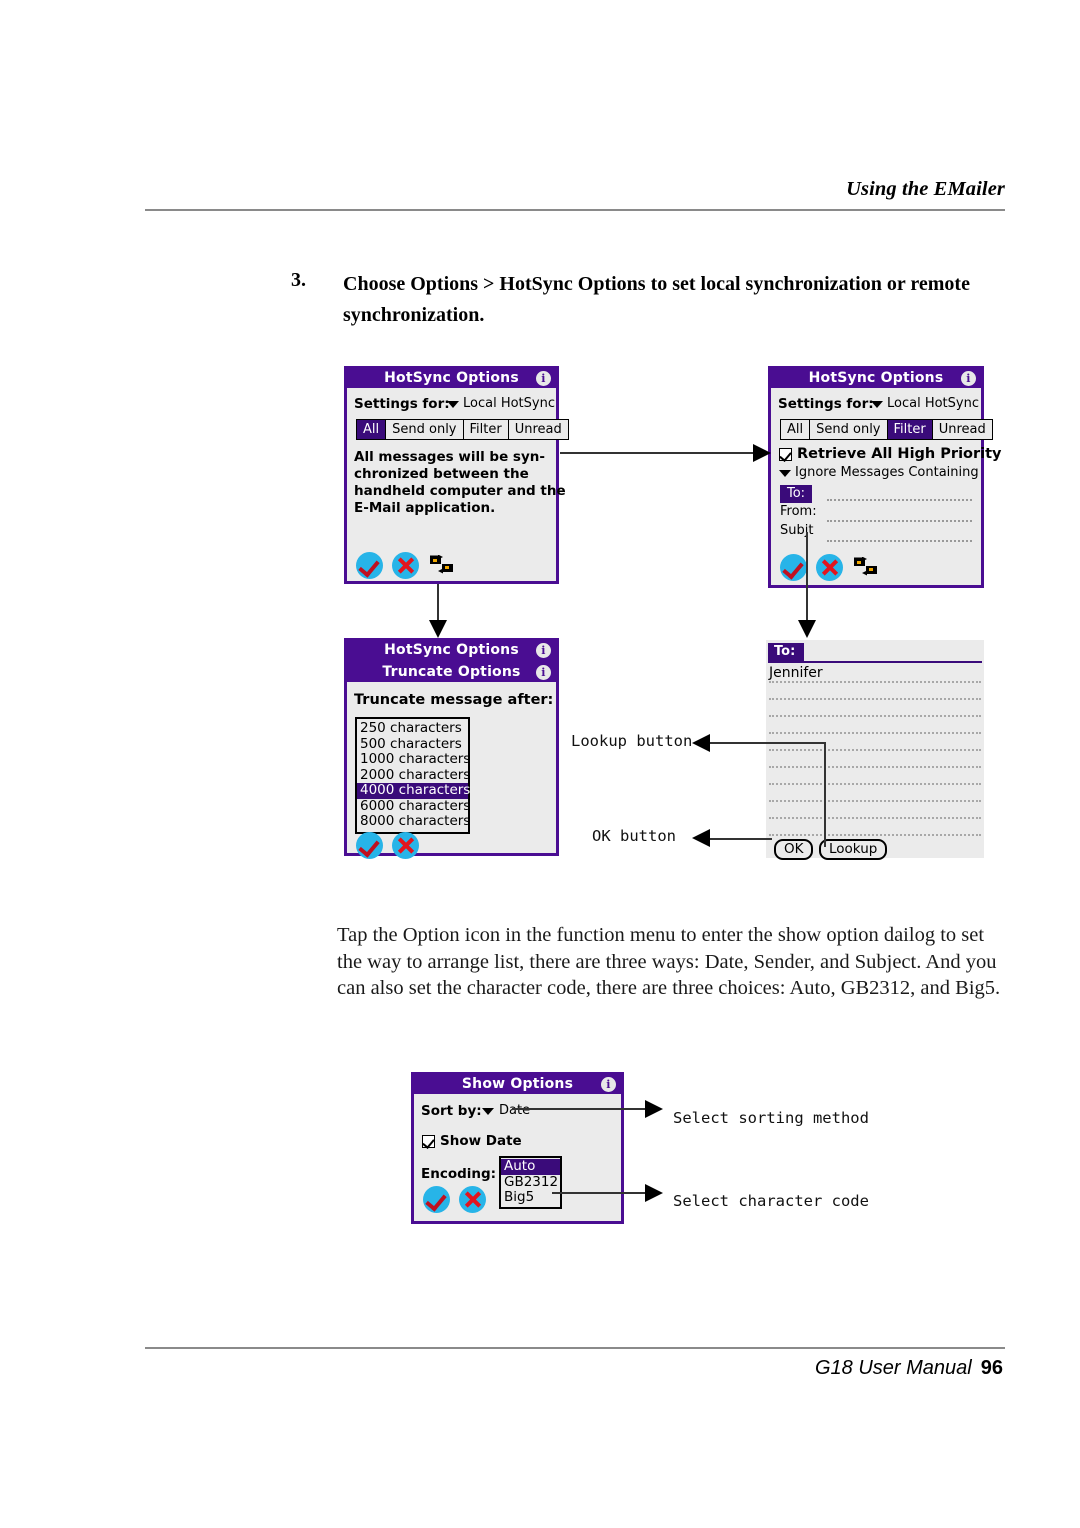 This screenshot has width=1080, height=1528. Describe the element at coordinates (798, 511) in the screenshot. I see `field-label-from: From:` at that location.